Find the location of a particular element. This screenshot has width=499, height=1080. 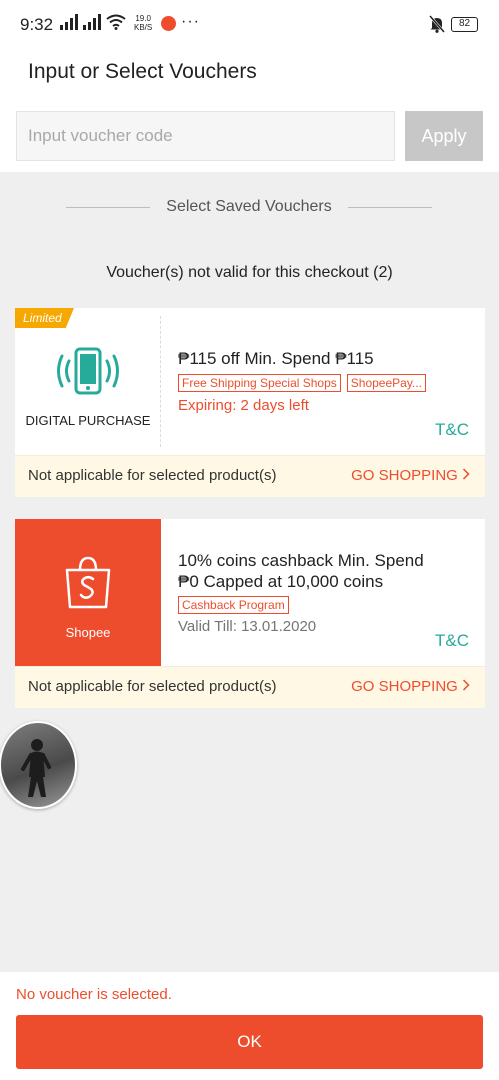

floating-avatar-bubble is located at coordinates (38, 765).